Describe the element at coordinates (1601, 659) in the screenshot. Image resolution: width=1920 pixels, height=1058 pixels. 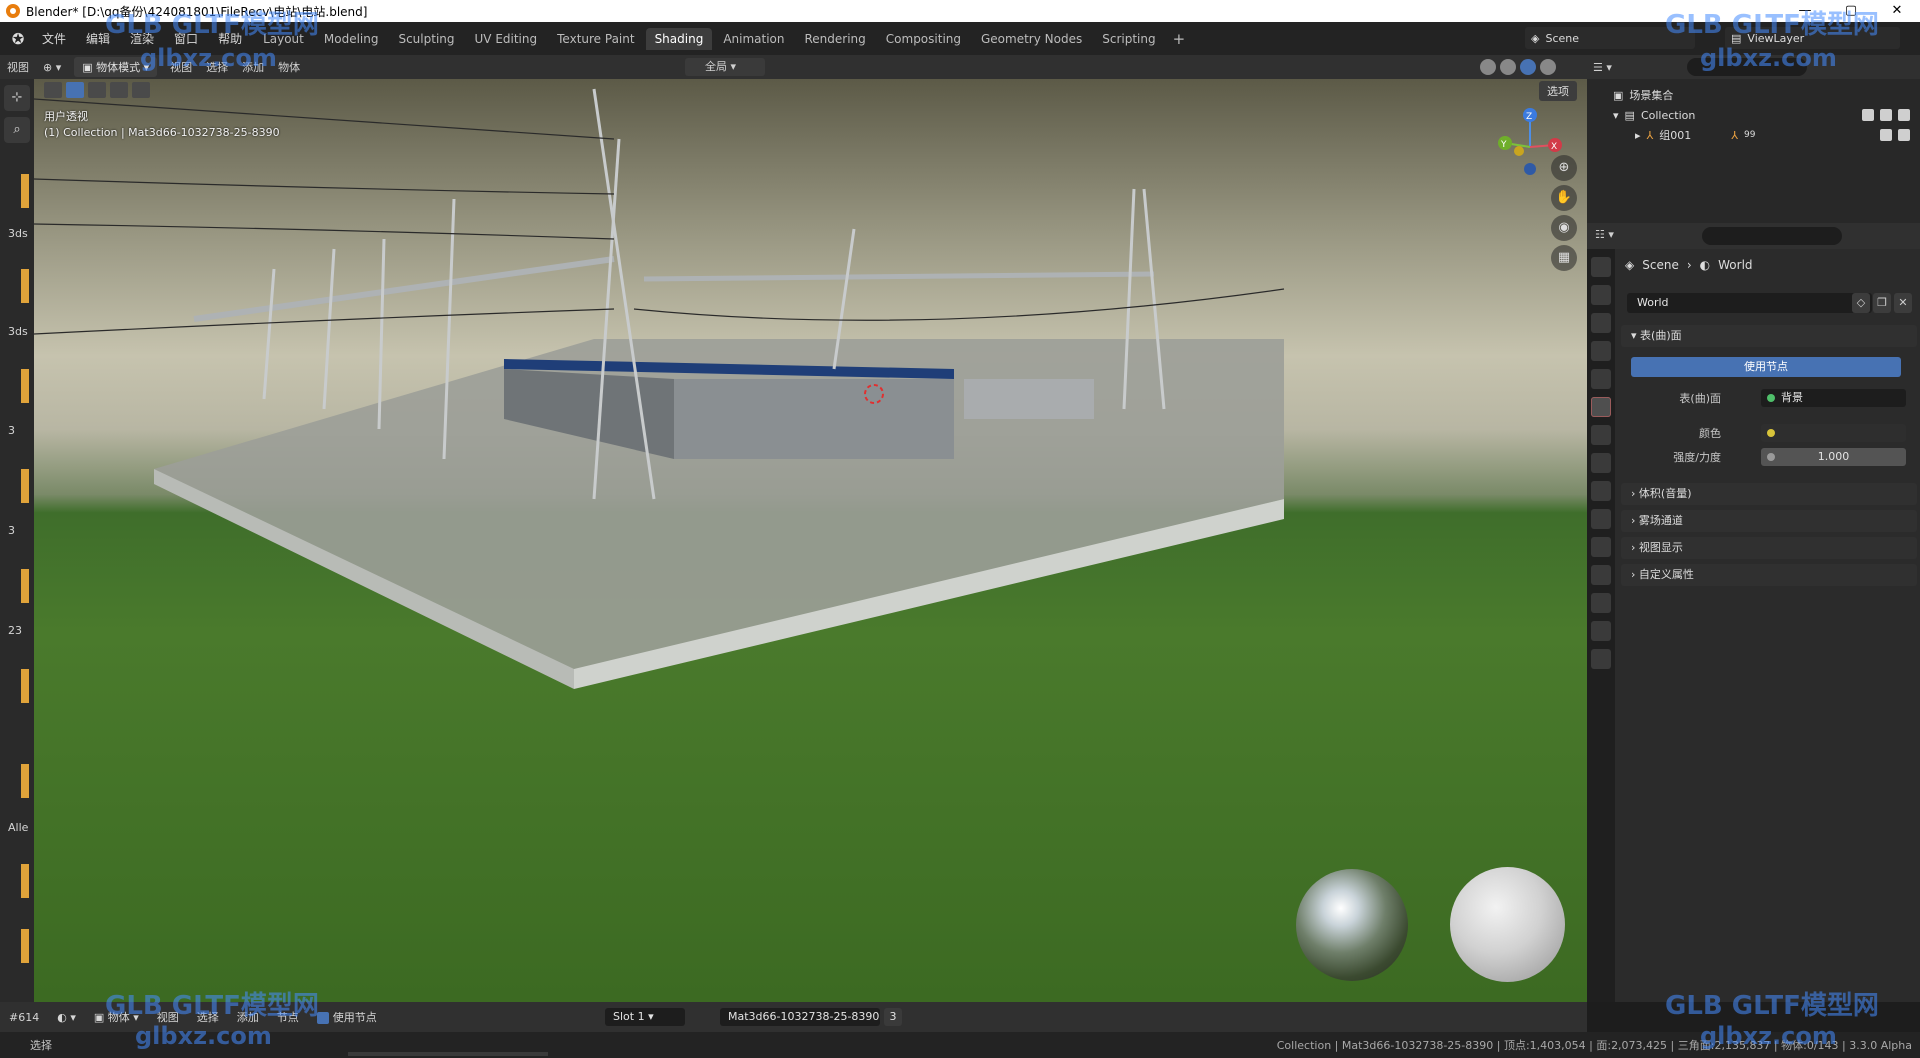
I see `texture-tab-icon` at that location.